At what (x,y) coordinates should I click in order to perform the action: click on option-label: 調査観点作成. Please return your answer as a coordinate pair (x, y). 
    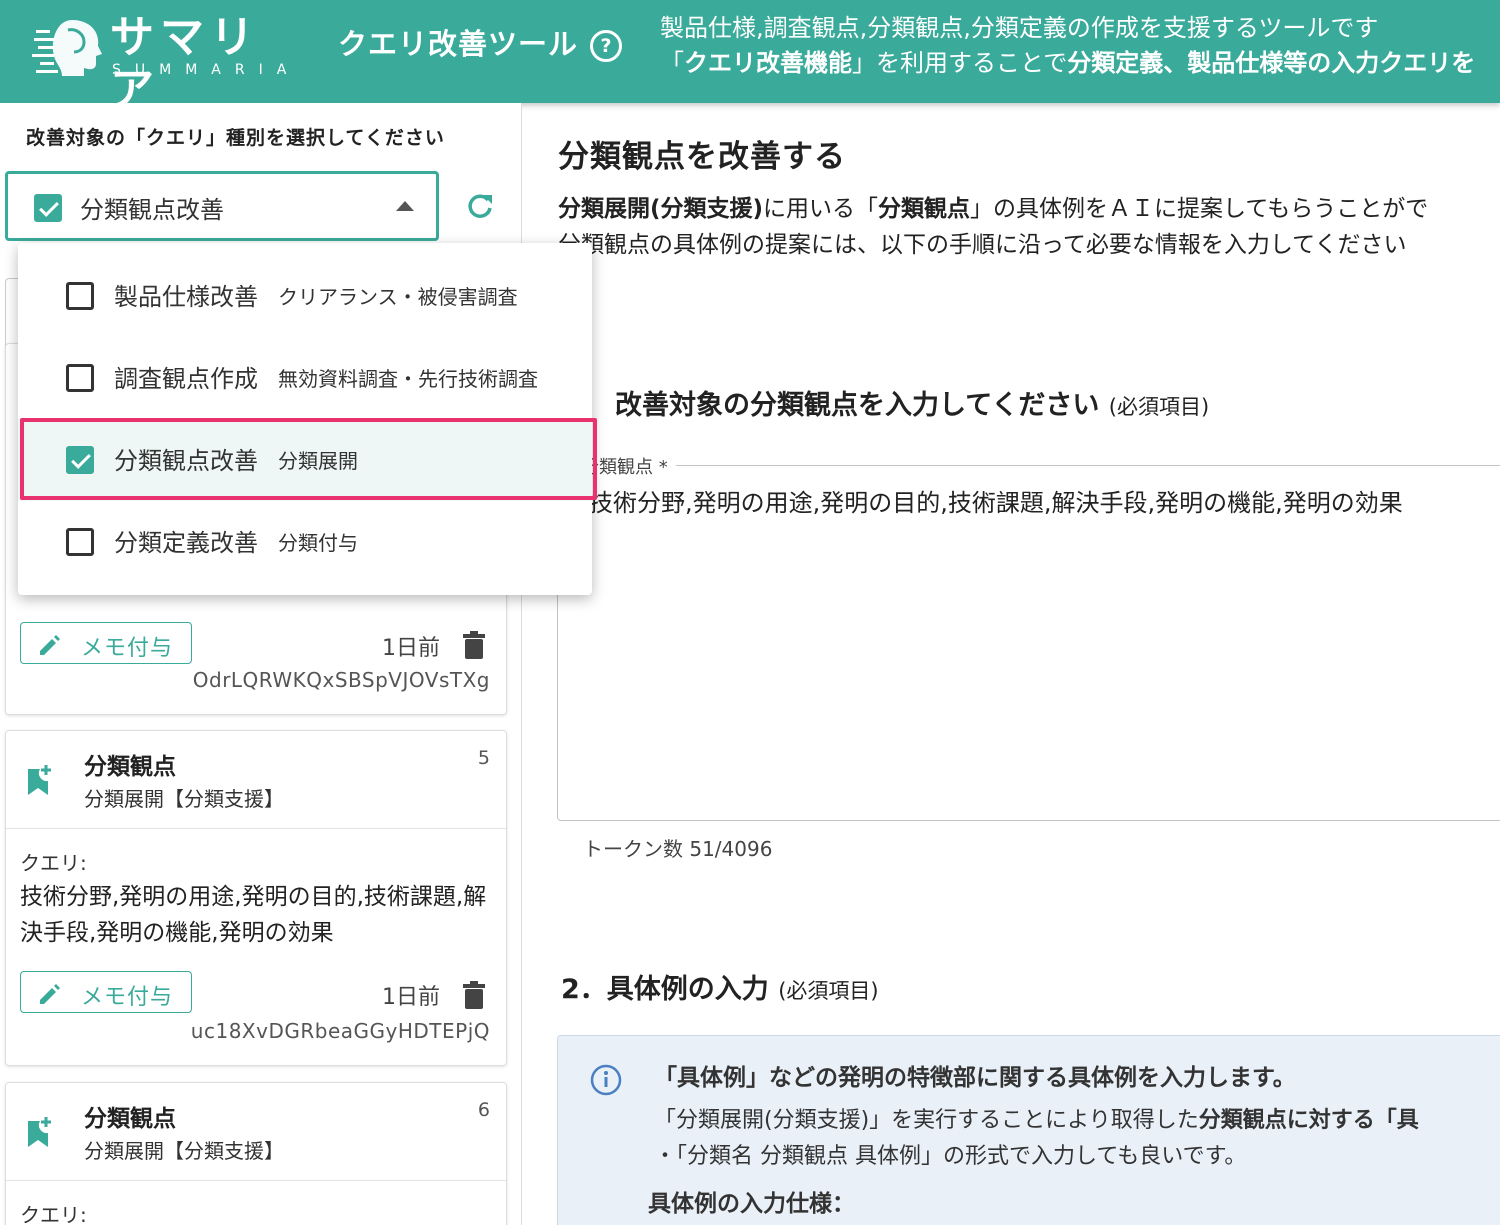
    Looking at the image, I should click on (186, 379).